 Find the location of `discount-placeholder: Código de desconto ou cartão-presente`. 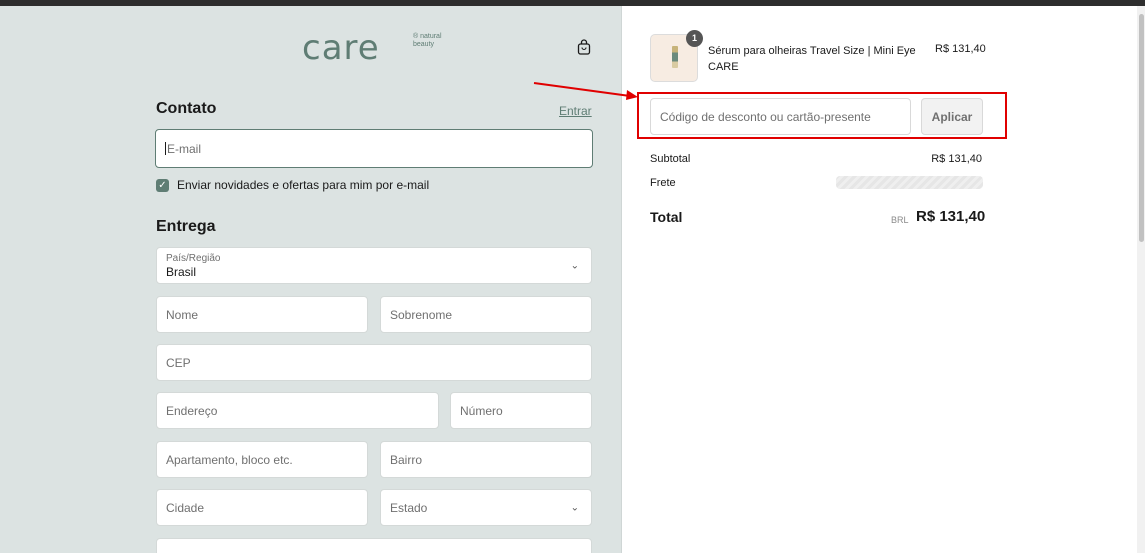

discount-placeholder: Código de desconto ou cartão-presente is located at coordinates (765, 116).